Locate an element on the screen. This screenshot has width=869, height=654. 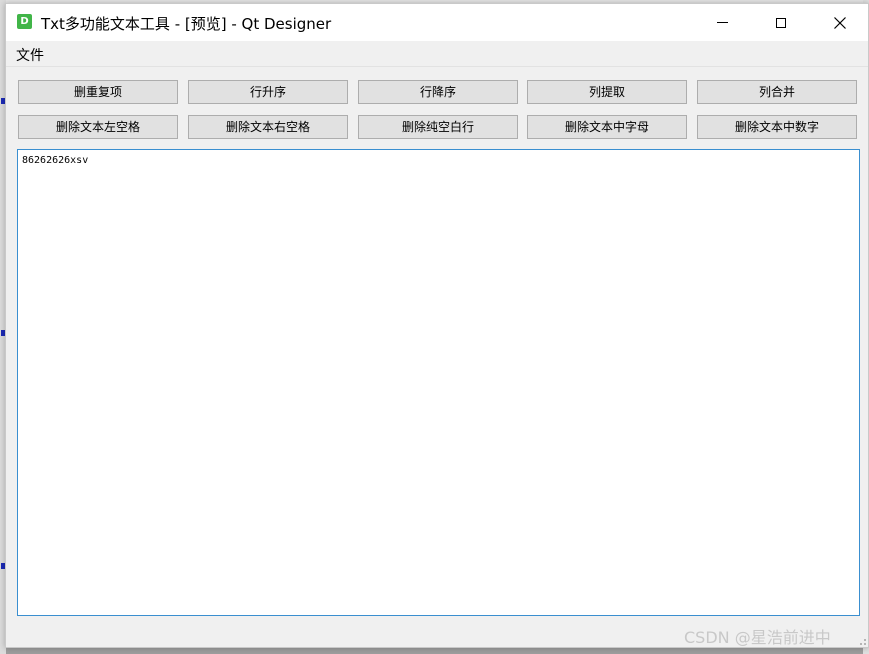
remove-blank-lines-button: 删除纯空白行 is located at coordinates (438, 127).